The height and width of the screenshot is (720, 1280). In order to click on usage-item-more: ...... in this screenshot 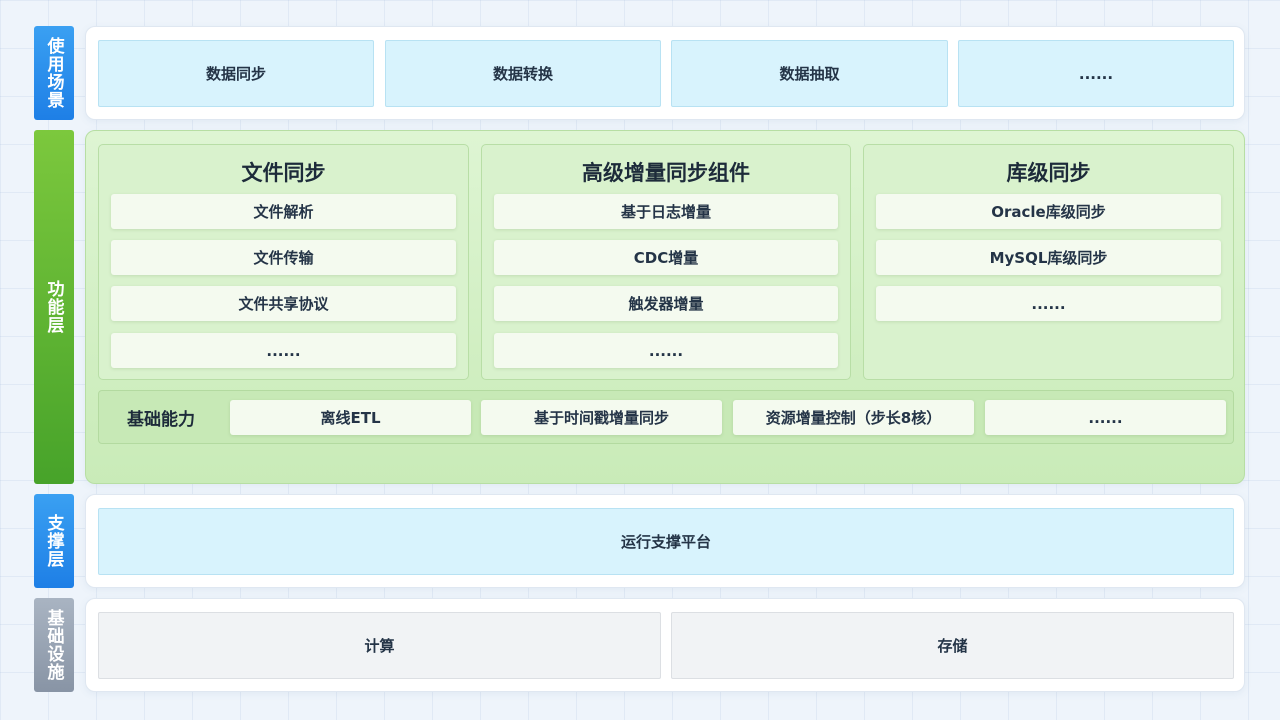, I will do `click(1096, 73)`.